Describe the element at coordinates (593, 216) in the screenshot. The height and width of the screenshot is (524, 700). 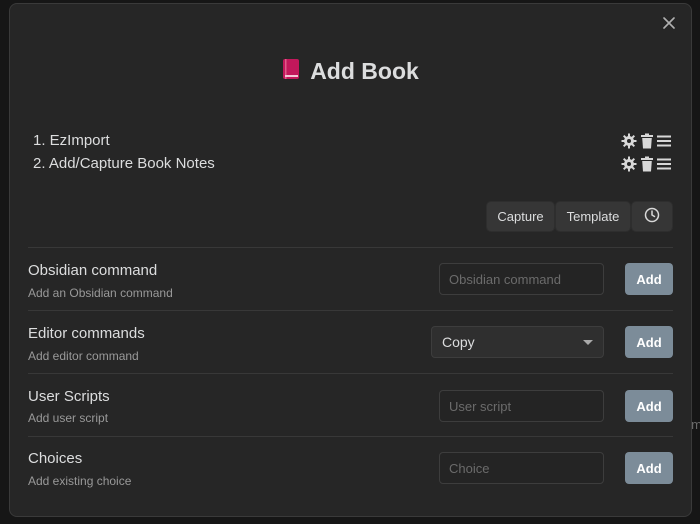
I see `template-button: Template` at that location.